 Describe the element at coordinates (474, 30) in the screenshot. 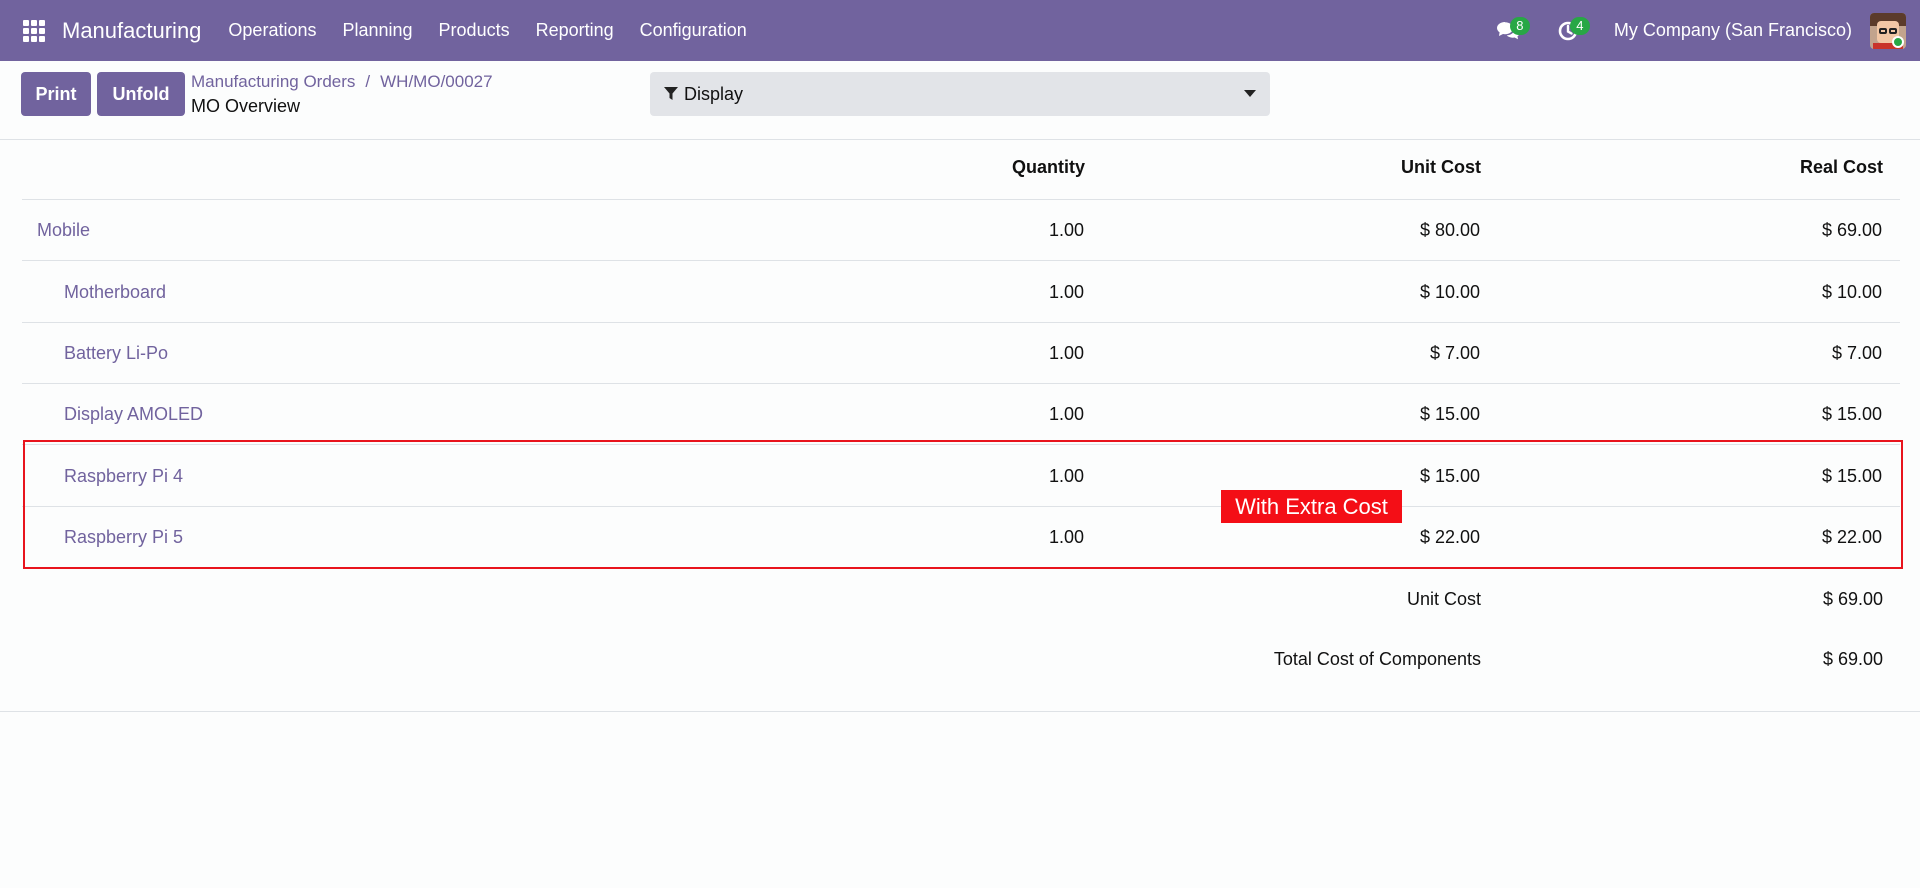

I see `menu-products: Products` at that location.